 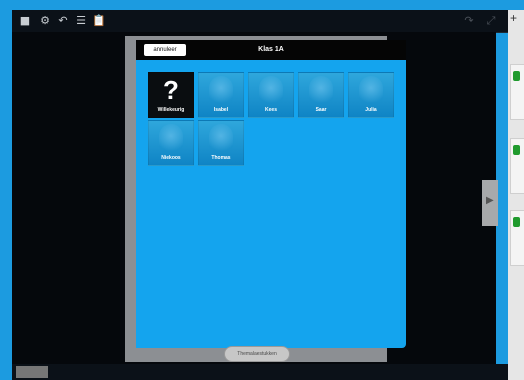 I want to click on student-tile-random: ? Willekeurig, so click(x=171, y=95).